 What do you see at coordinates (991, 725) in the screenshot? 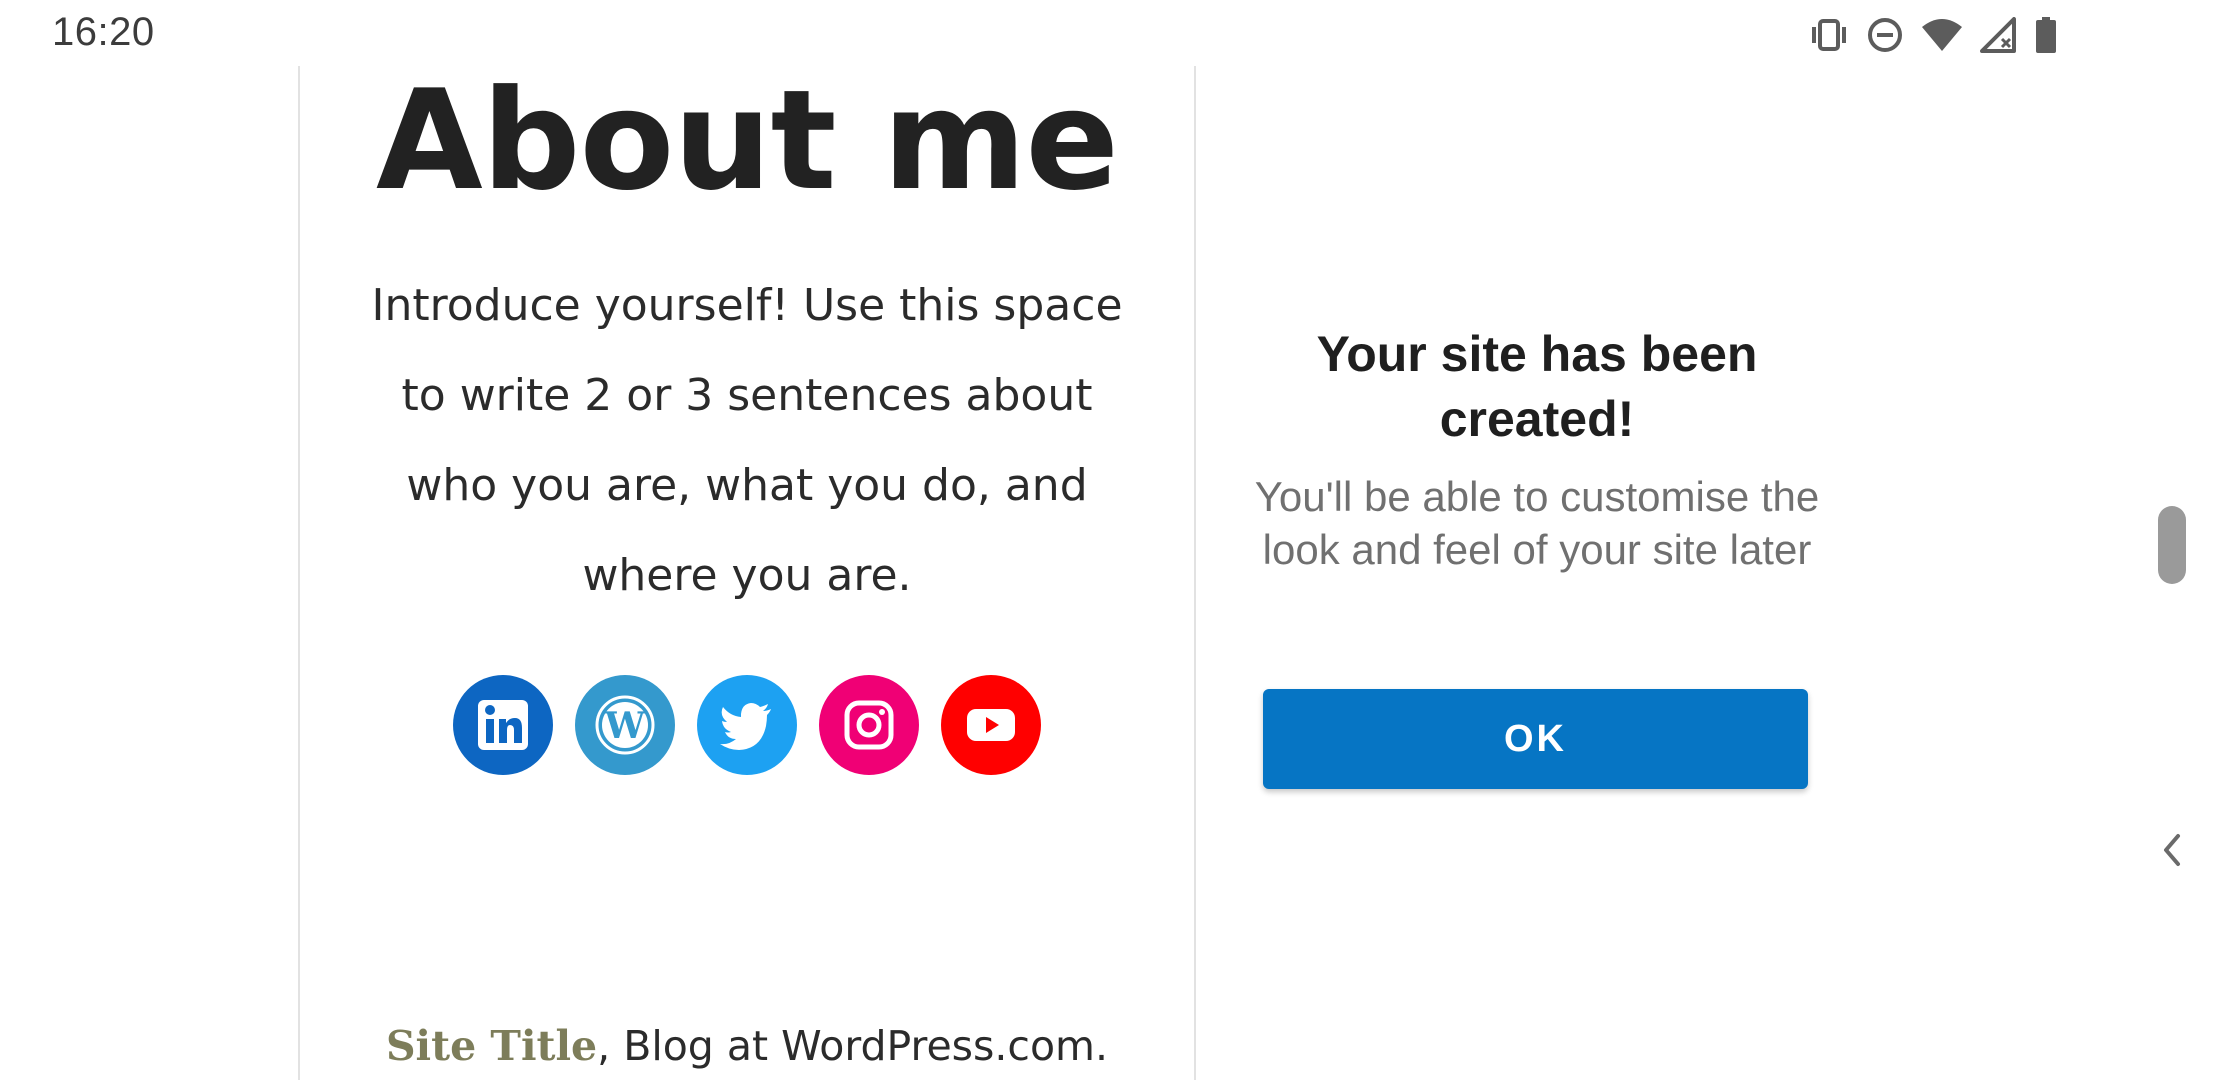
I see `youtube-icon` at bounding box center [991, 725].